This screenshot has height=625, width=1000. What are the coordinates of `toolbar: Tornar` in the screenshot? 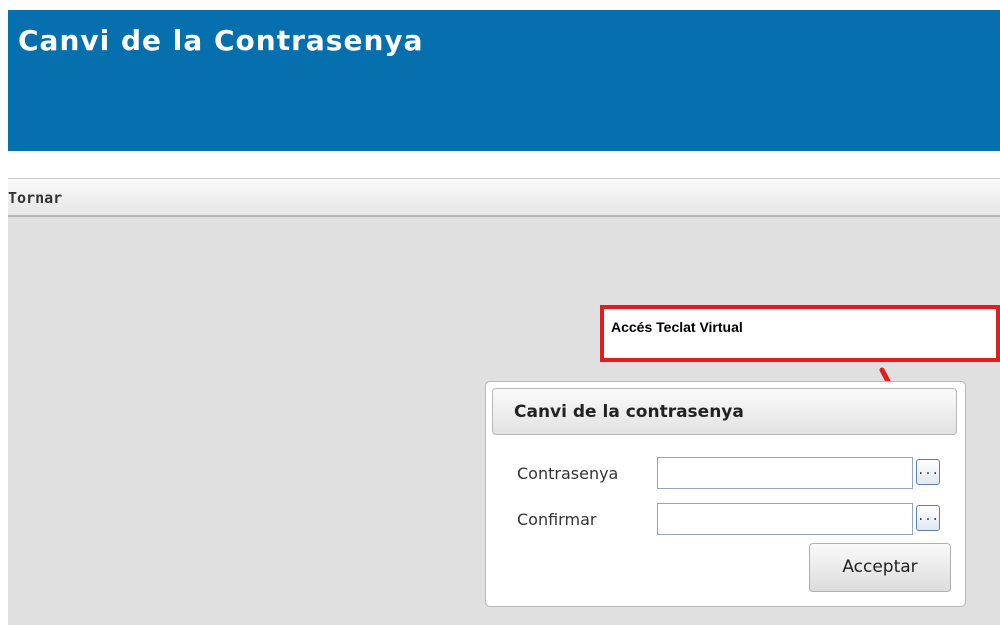 It's located at (504, 197).